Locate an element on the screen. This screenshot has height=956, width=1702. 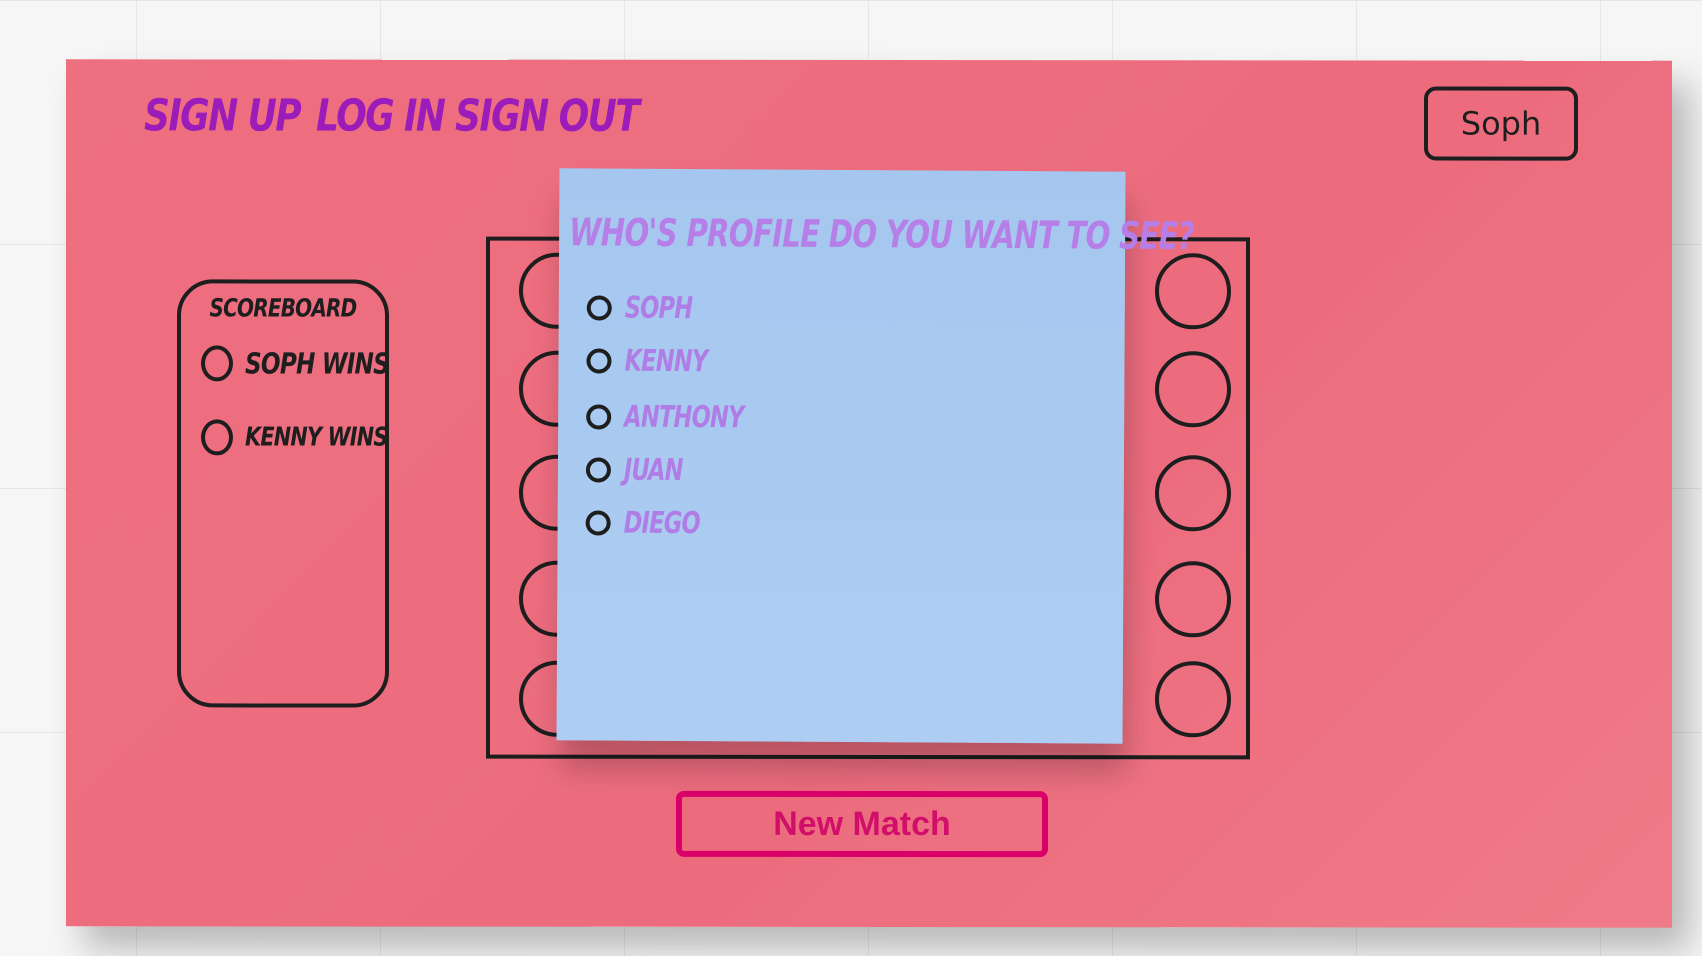
scoreboard: Scoreboard Soph Wins Kenny Wins is located at coordinates (283, 493).